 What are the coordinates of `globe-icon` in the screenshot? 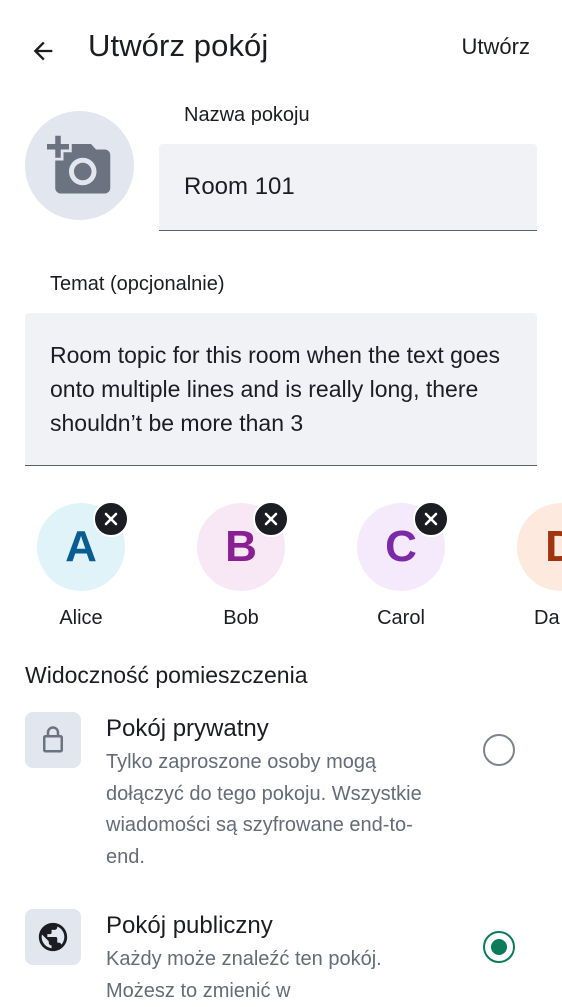 It's located at (53, 937).